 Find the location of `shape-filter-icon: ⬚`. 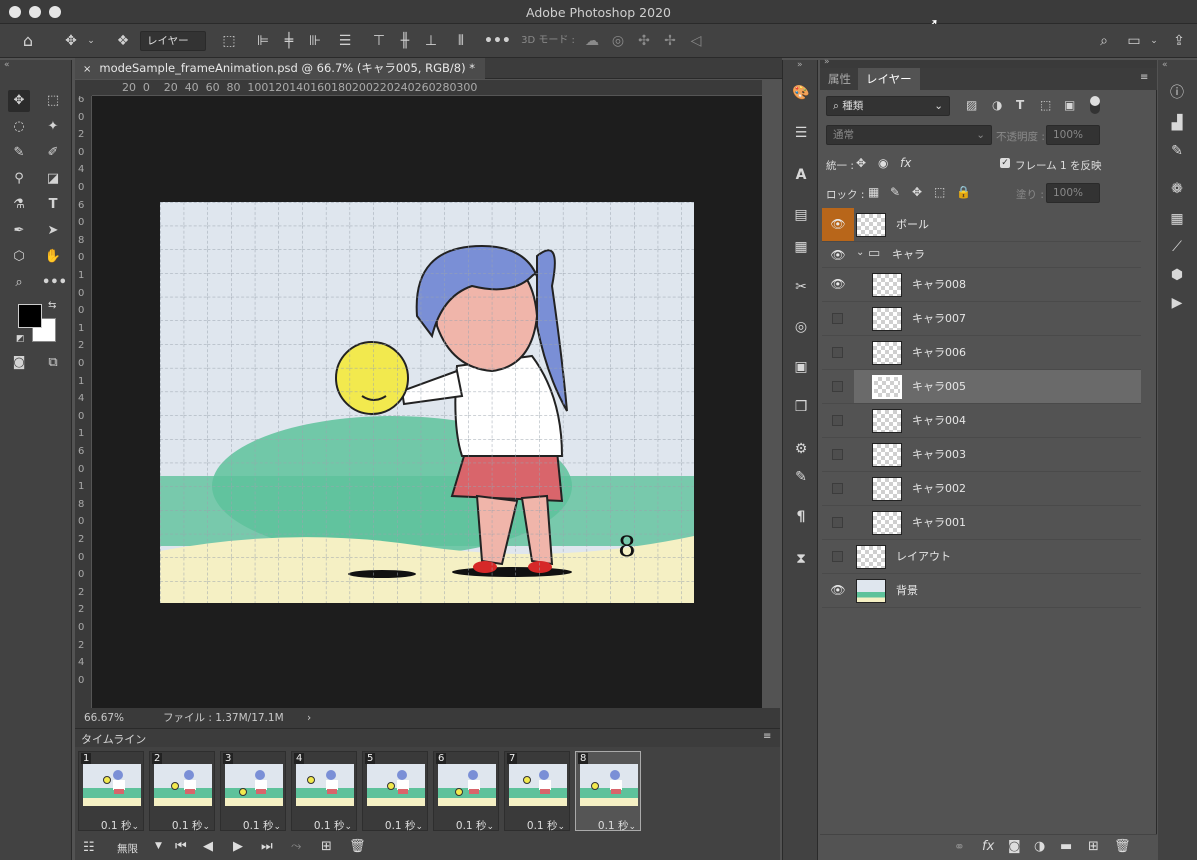

shape-filter-icon: ⬚ is located at coordinates (1045, 105).